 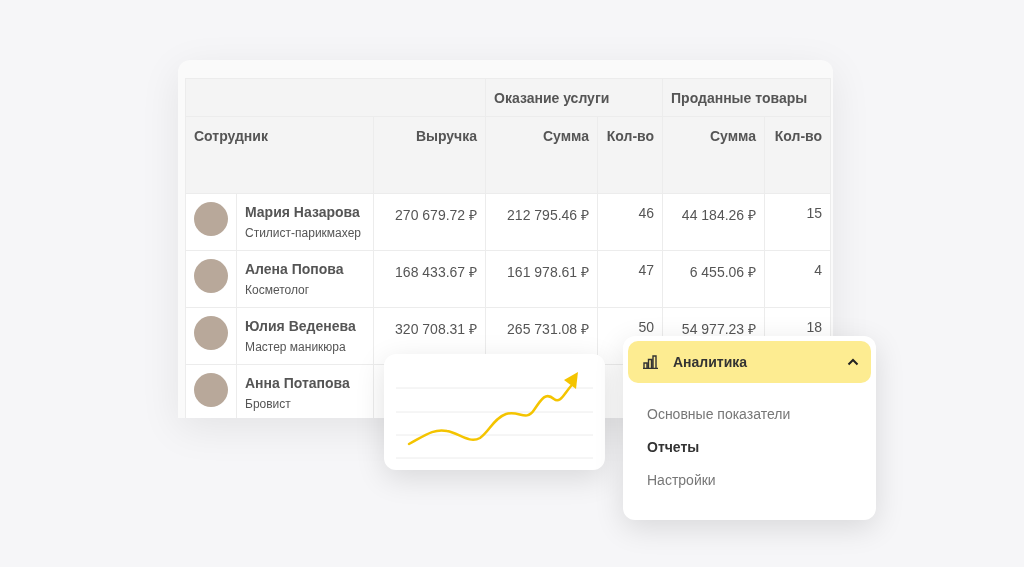 What do you see at coordinates (646, 327) in the screenshot?
I see `table-cell: 50` at bounding box center [646, 327].